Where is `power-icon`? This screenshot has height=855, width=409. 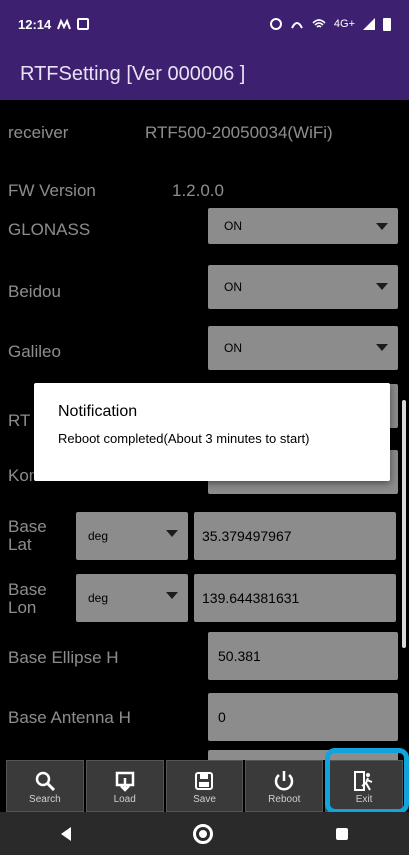
power-icon is located at coordinates (284, 781).